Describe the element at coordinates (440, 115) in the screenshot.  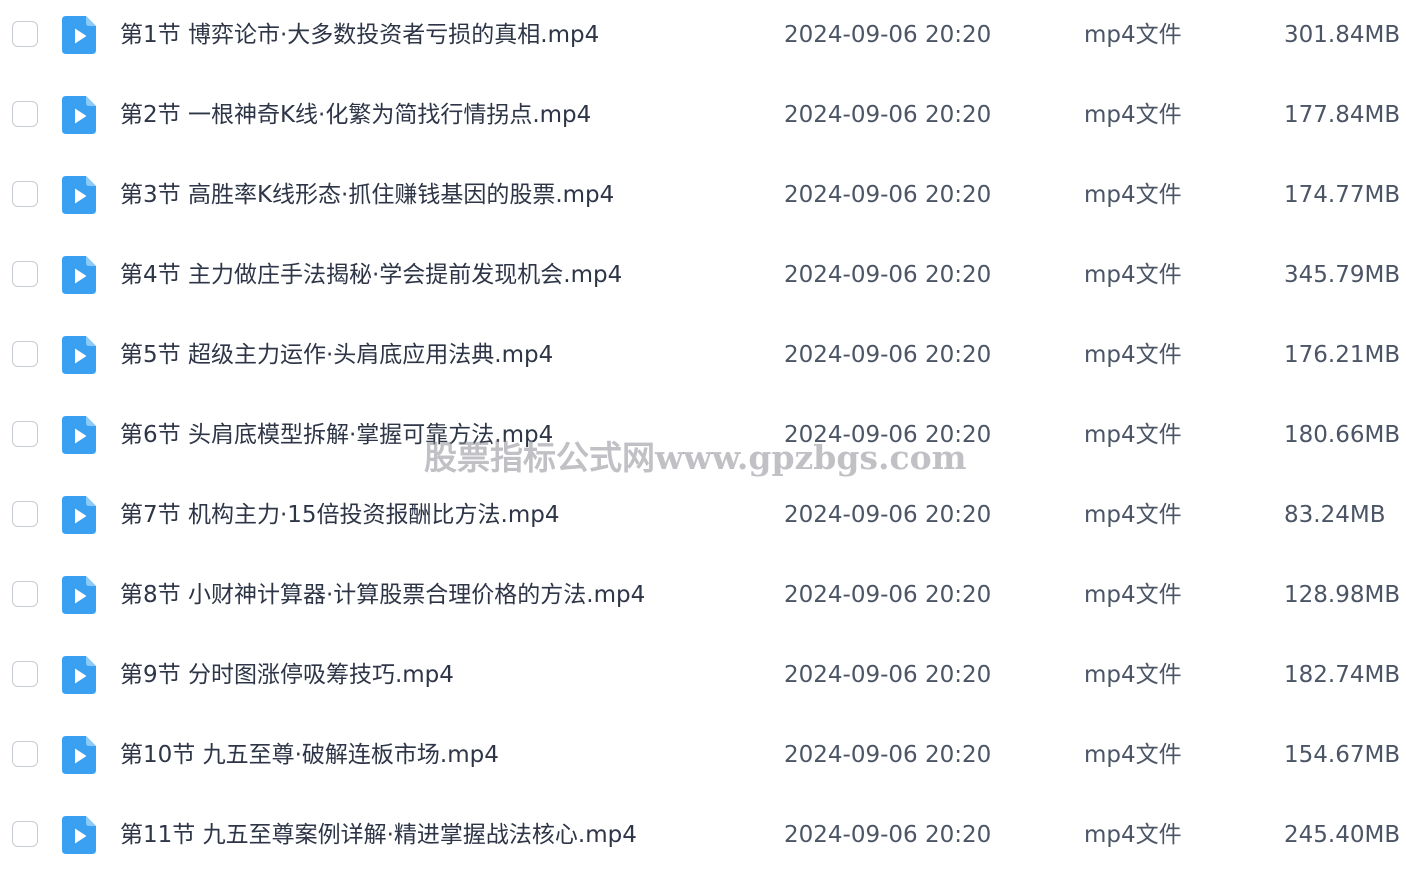
I see `file-name: 第2节 一根神奇K线·化繁为简找行情拐点.mp4` at that location.